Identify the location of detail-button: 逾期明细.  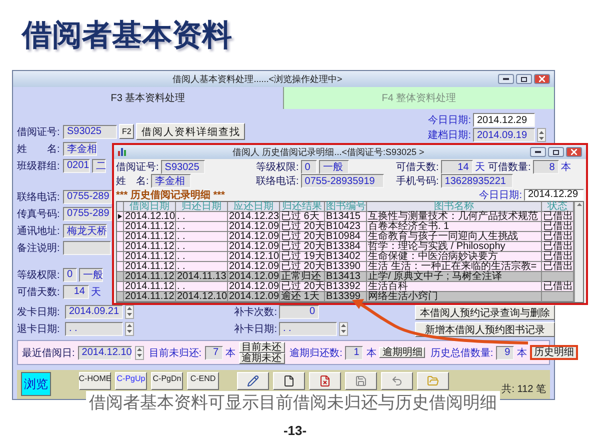
(402, 352).